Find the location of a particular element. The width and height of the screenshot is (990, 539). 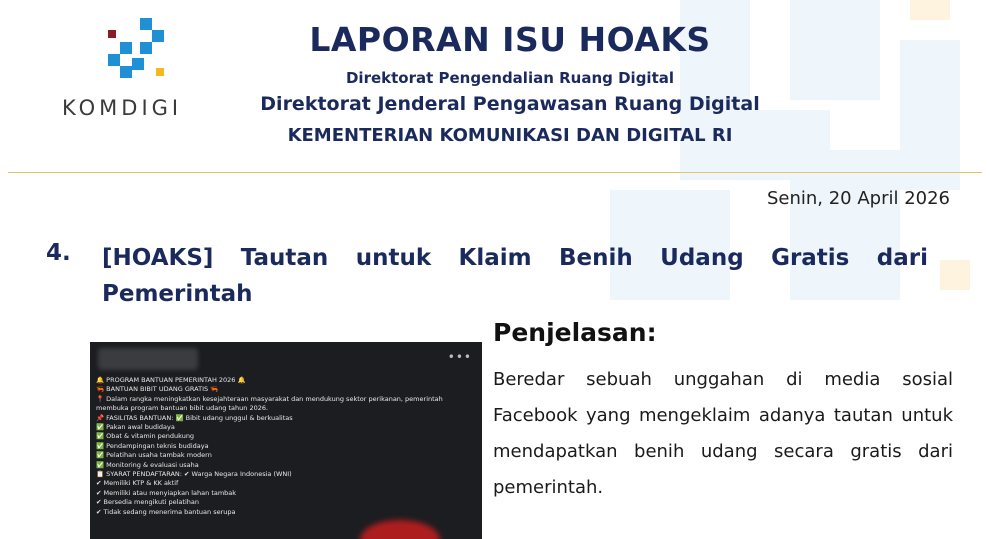

komdigi-logo: KOMDIGI is located at coordinates (137, 73).